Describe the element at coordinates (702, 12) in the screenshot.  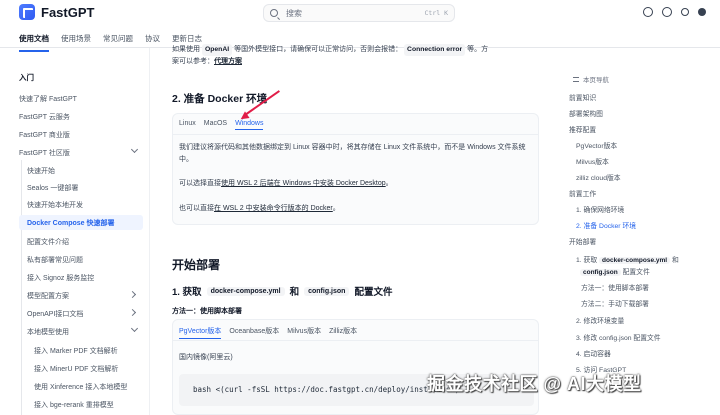
I see `moon-icon` at that location.